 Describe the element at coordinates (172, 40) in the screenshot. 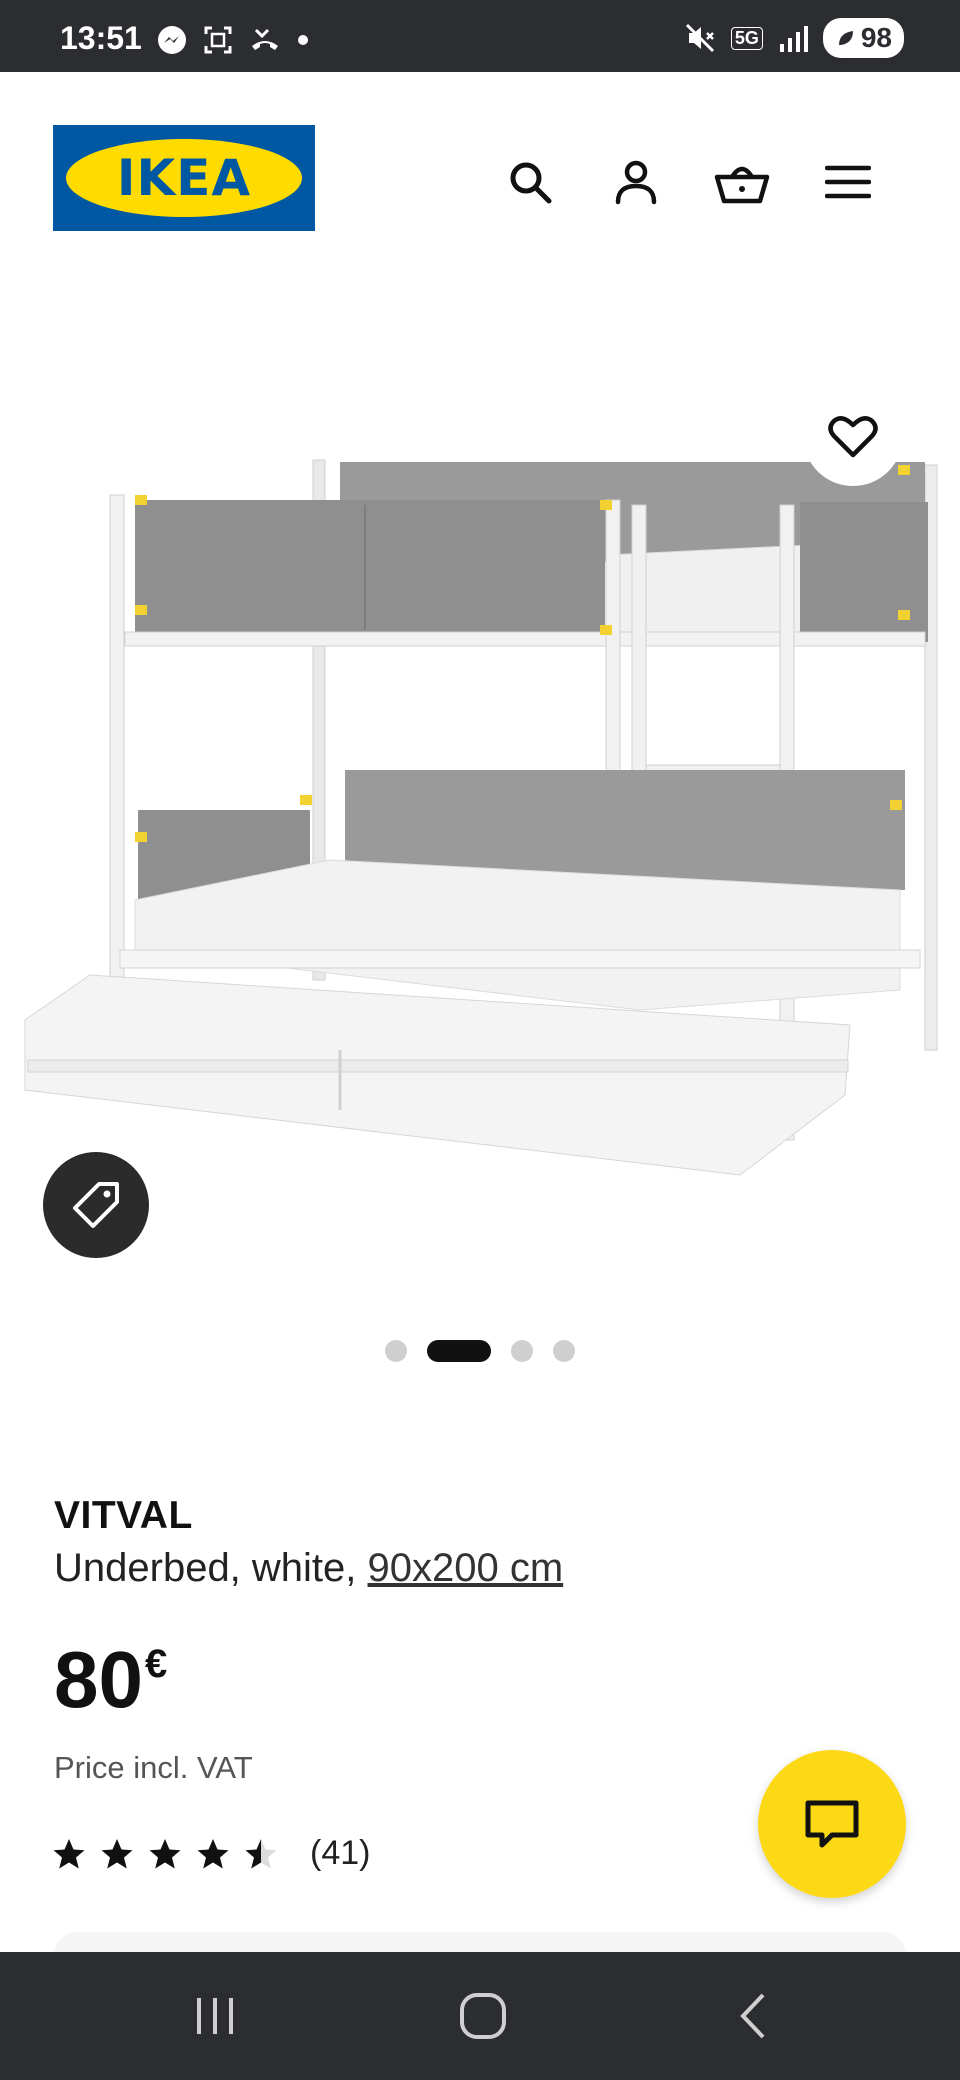

I see `messenger-icon` at that location.